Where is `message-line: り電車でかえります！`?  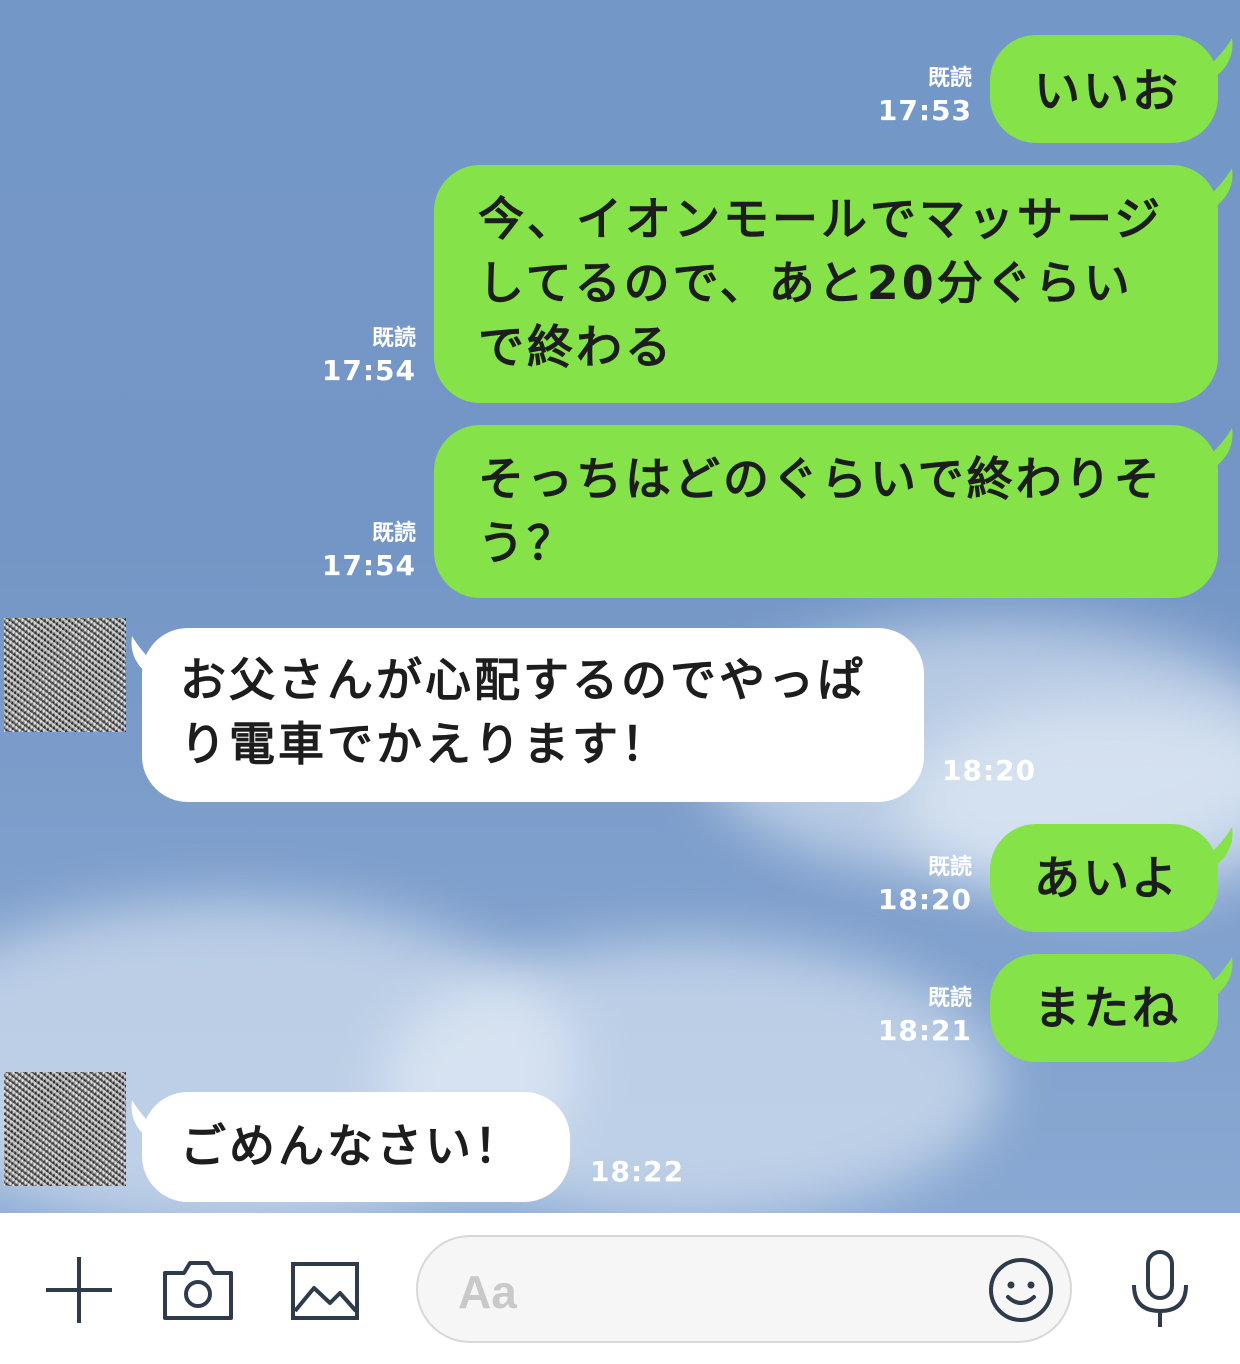
message-line: り電車でかえります！ is located at coordinates (425, 744).